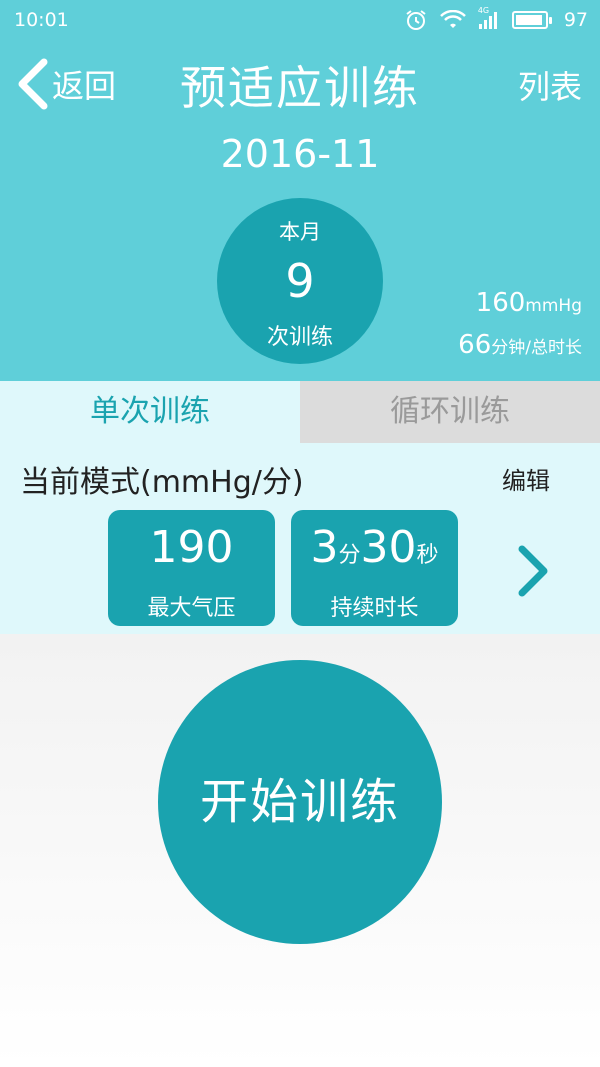 Image resolution: width=600 pixels, height=1067 pixels. Describe the element at coordinates (489, 18) in the screenshot. I see `signal-icon: 4G` at that location.